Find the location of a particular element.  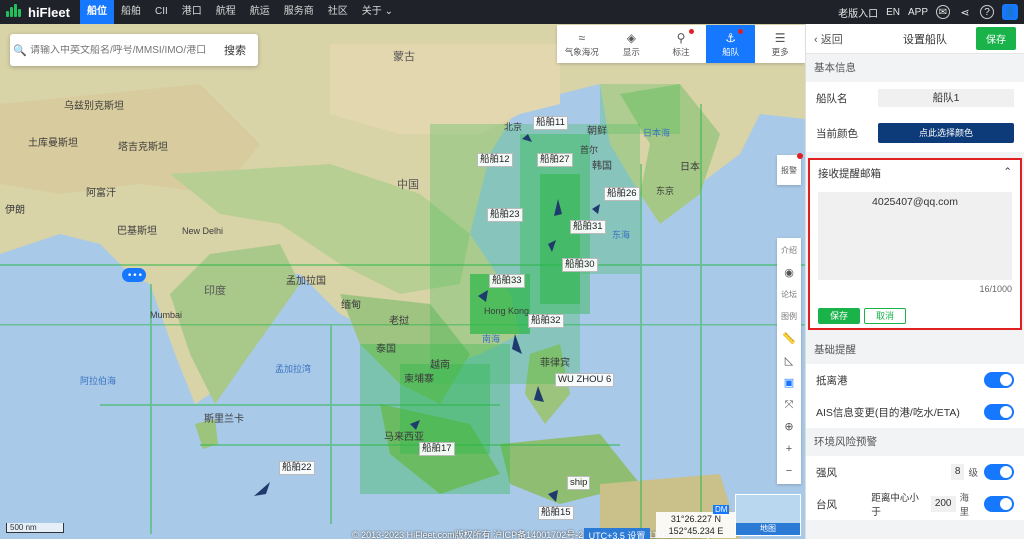

ship-label: 船舶27 is located at coordinates (555, 160).